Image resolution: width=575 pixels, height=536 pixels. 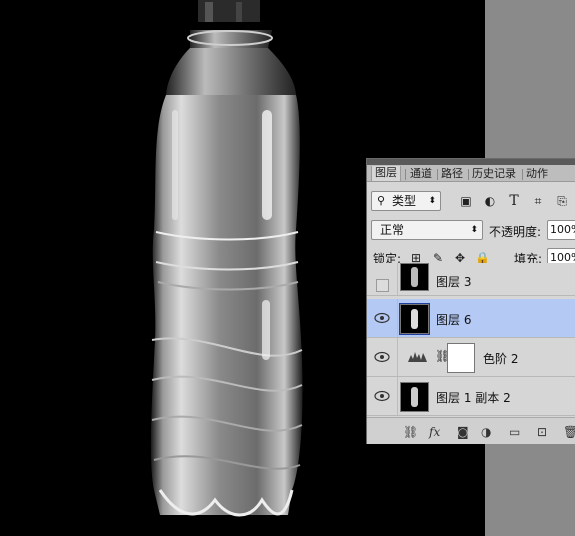 I want to click on layer-name: 图层 3, so click(x=454, y=282).